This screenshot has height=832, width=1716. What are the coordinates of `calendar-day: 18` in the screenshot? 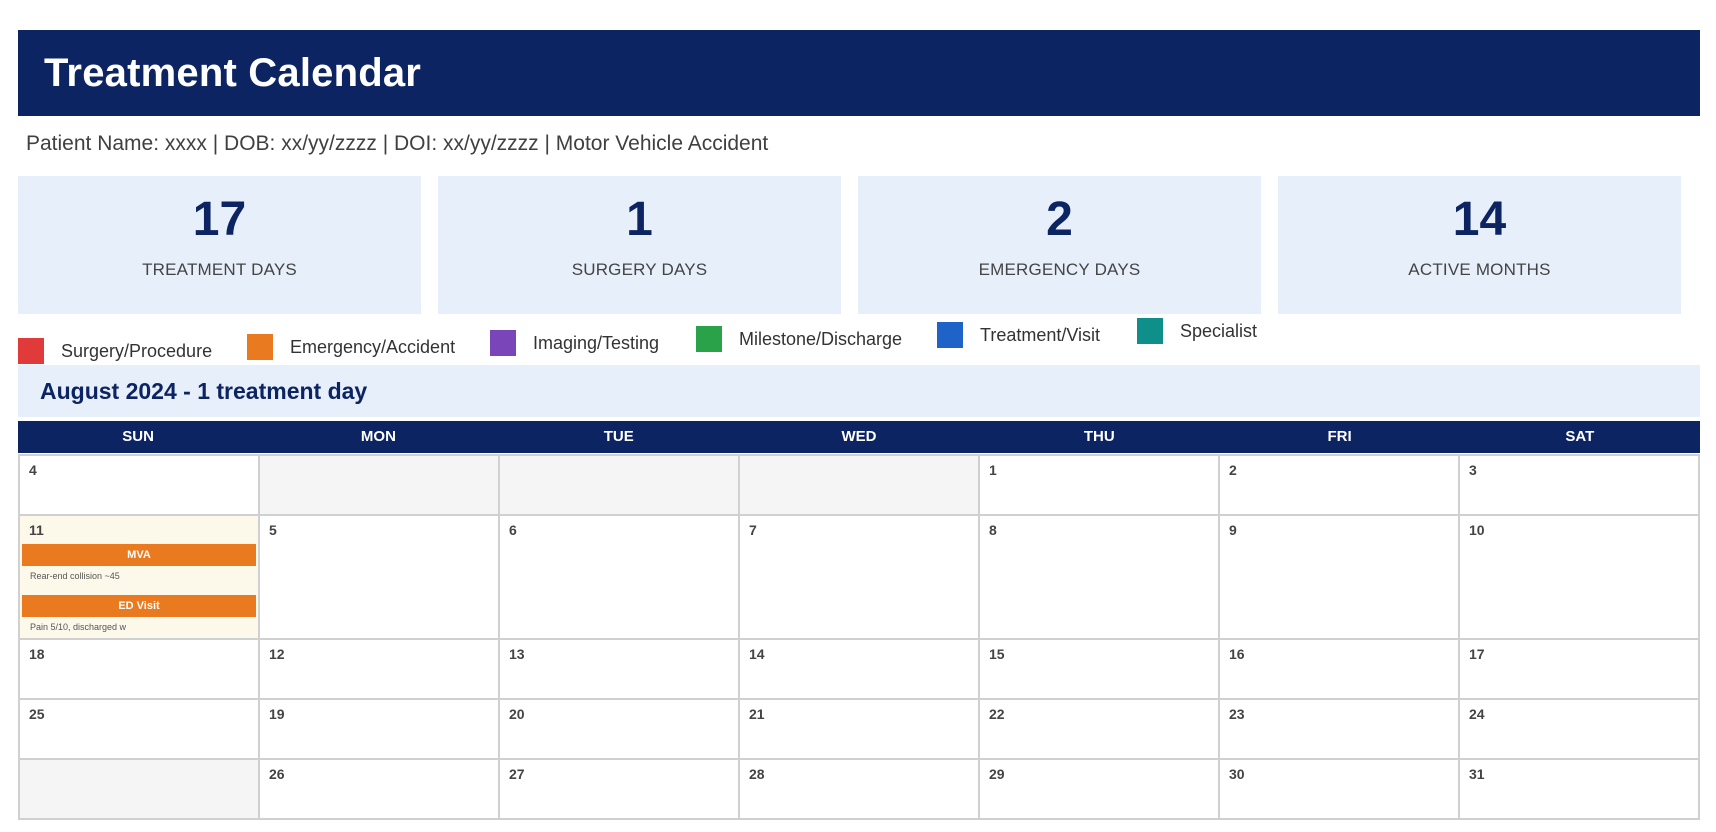 It's located at (140, 670).